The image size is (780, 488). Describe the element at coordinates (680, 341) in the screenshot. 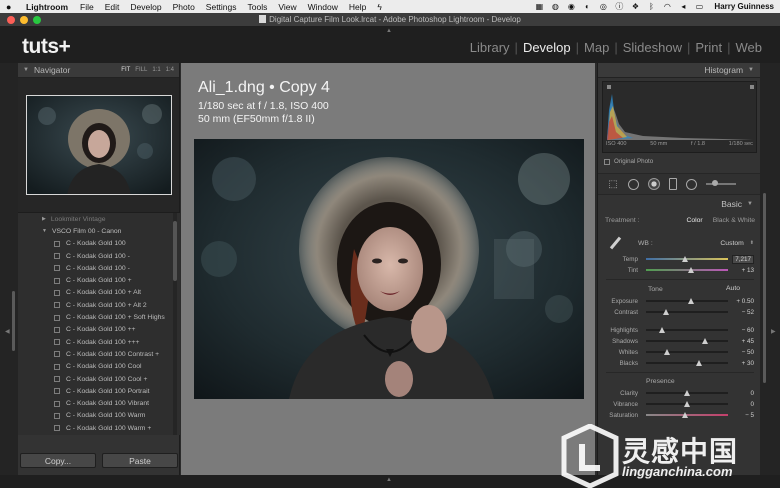

I see `shadows-slider: Shadows + 45` at that location.